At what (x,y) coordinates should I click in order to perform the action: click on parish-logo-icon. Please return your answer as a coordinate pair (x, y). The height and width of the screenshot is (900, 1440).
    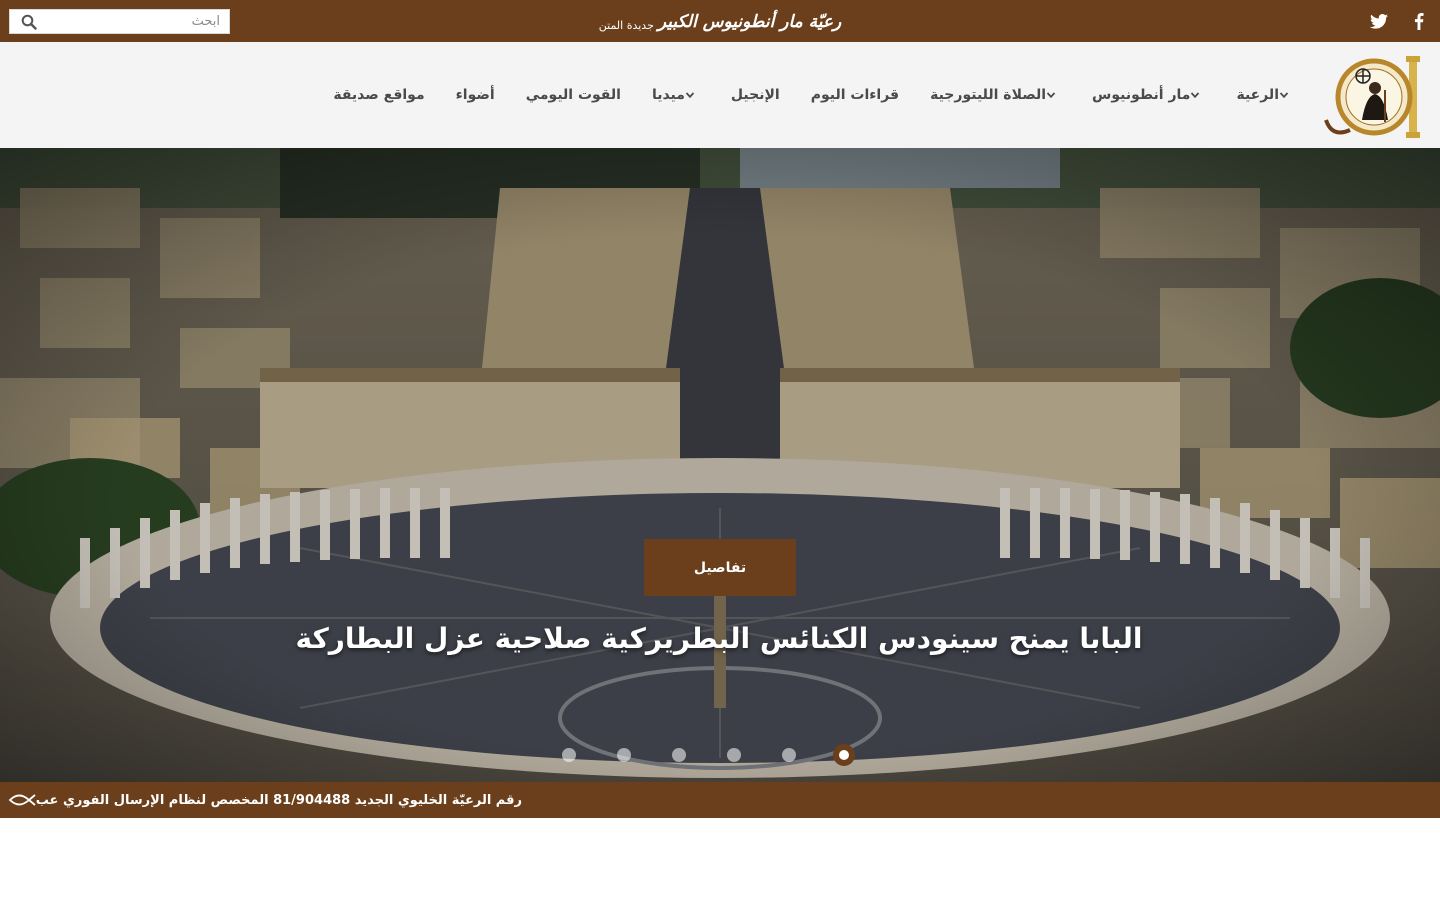
    Looking at the image, I should click on (1372, 97).